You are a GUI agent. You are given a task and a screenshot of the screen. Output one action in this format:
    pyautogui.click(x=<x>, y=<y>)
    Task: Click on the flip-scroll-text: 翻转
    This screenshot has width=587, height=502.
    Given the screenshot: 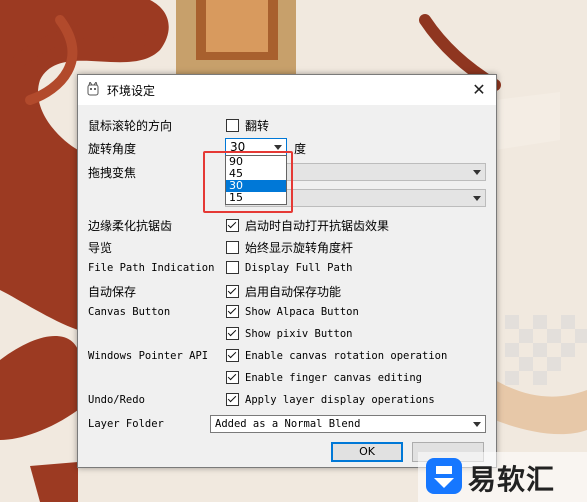 What is the action you would take?
    pyautogui.click(x=257, y=126)
    